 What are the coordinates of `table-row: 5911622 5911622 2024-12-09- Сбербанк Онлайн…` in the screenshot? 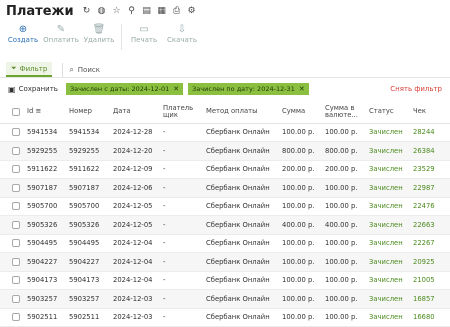 It's located at (225, 169).